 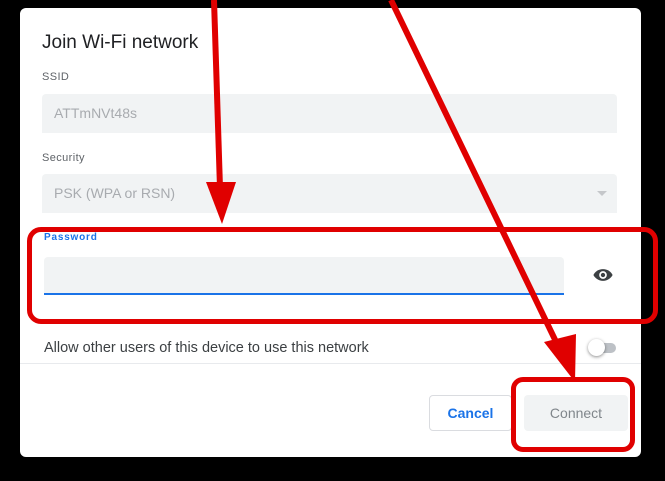 I want to click on arrow-to-password-line, so click(x=217, y=94).